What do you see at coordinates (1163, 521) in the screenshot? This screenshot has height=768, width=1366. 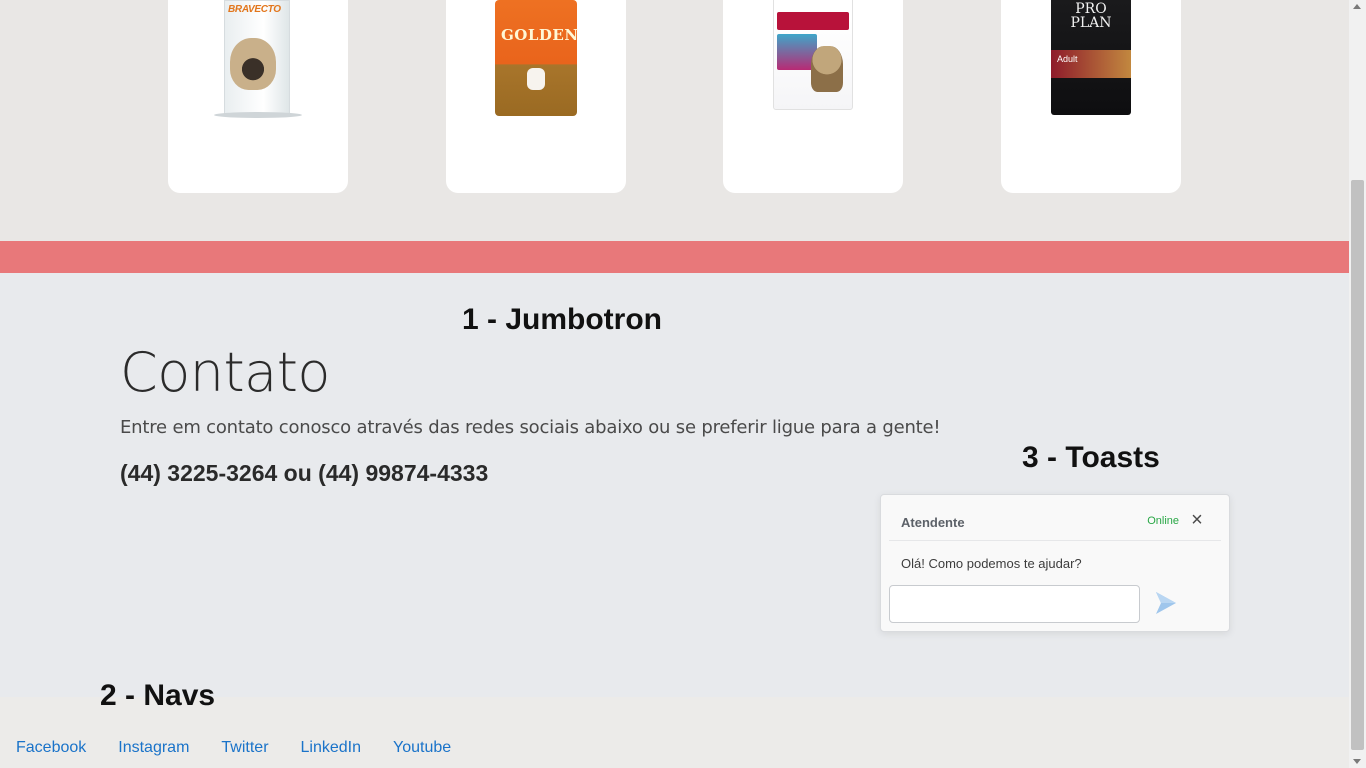 I see `status-badge: Online` at bounding box center [1163, 521].